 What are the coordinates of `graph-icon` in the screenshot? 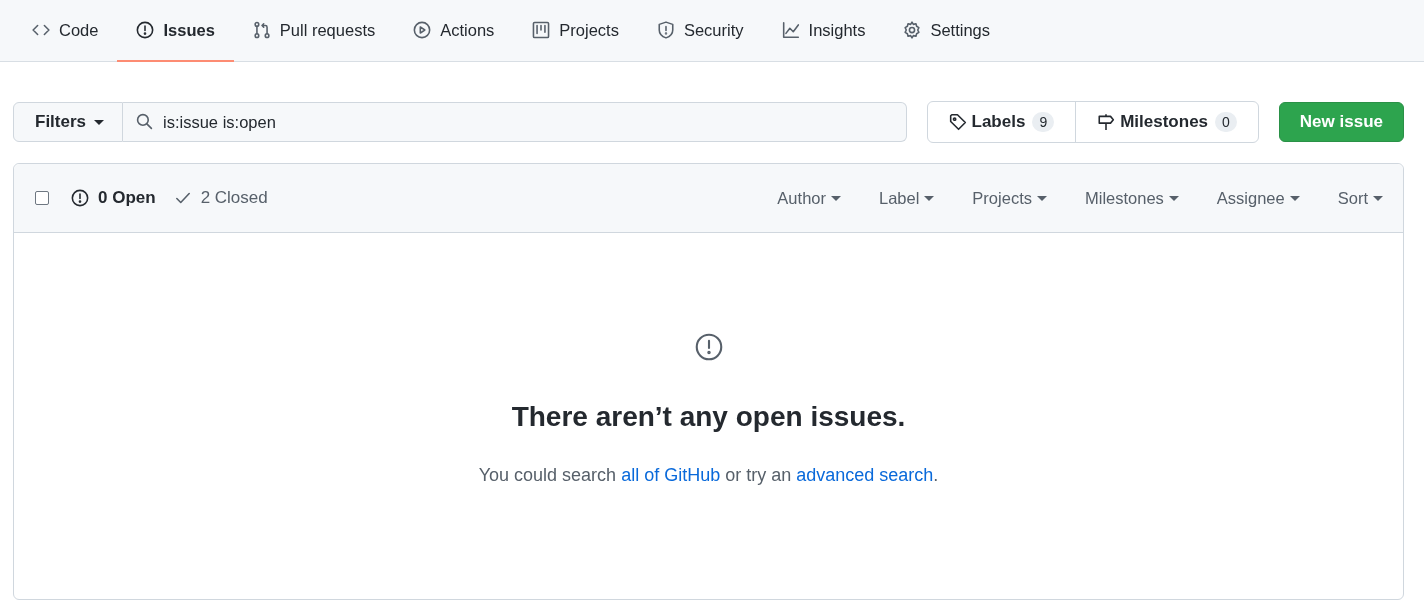 It's located at (790, 30).